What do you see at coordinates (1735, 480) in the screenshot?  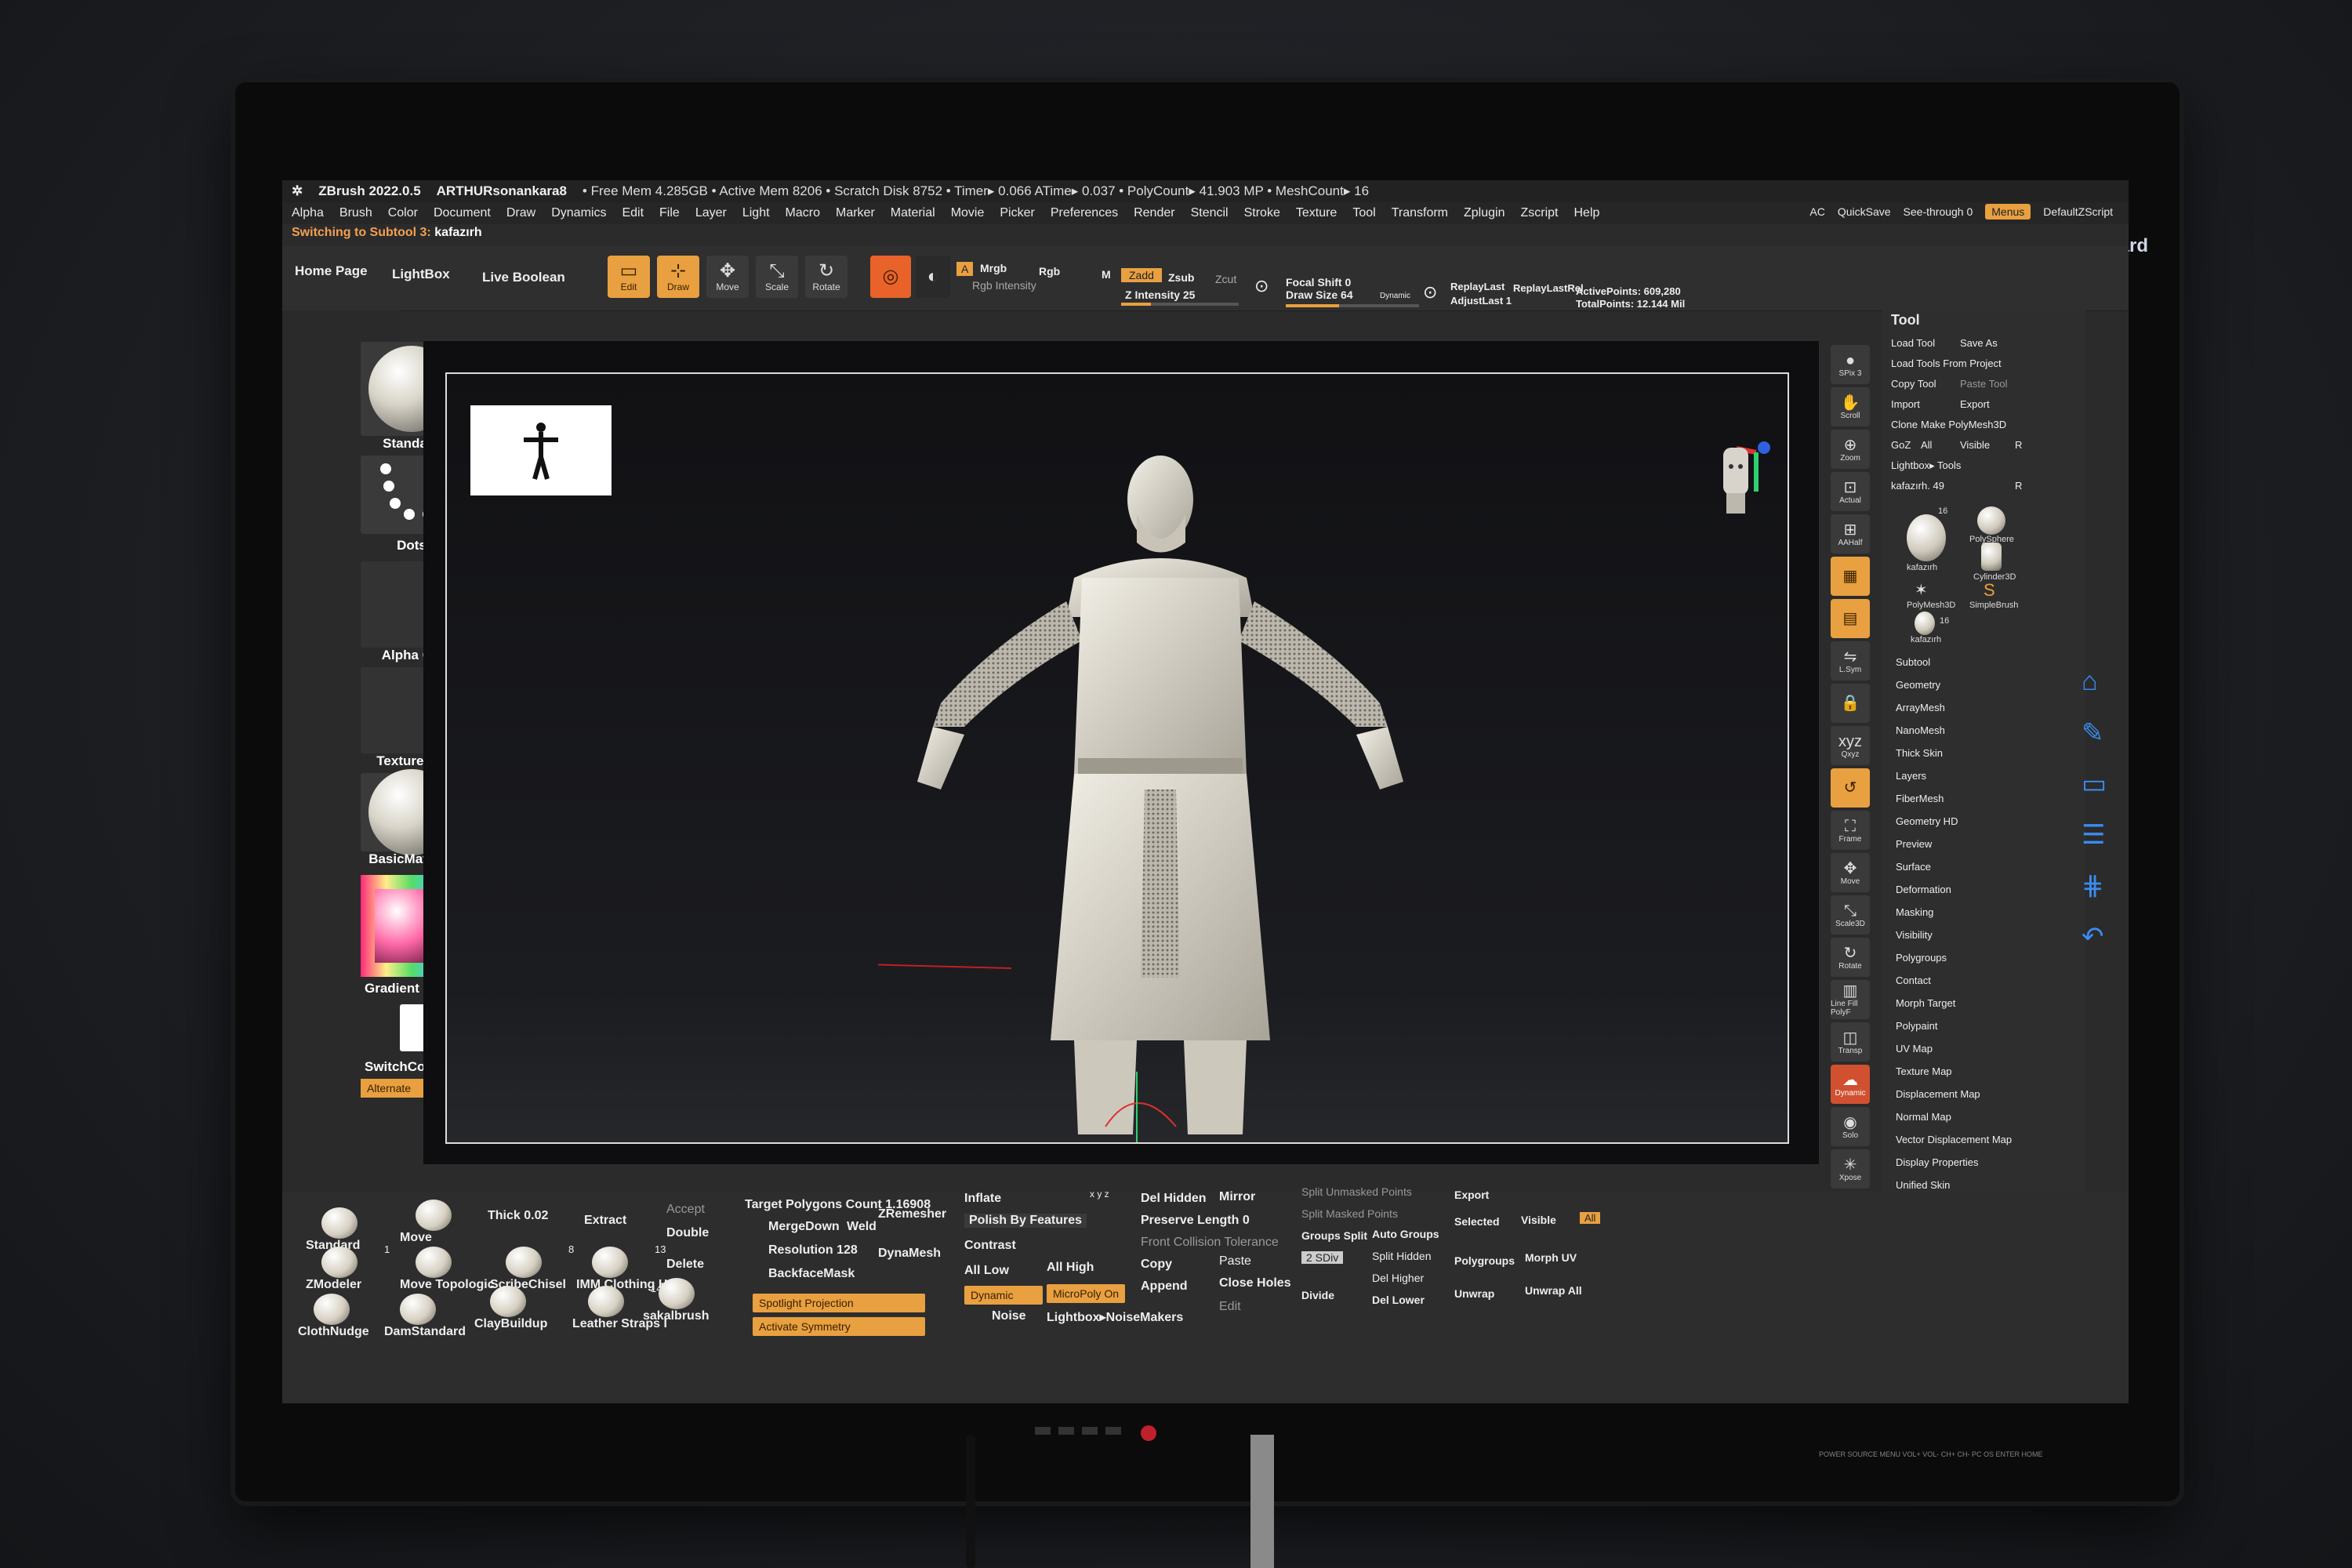 I see `head-orientation-icon` at bounding box center [1735, 480].